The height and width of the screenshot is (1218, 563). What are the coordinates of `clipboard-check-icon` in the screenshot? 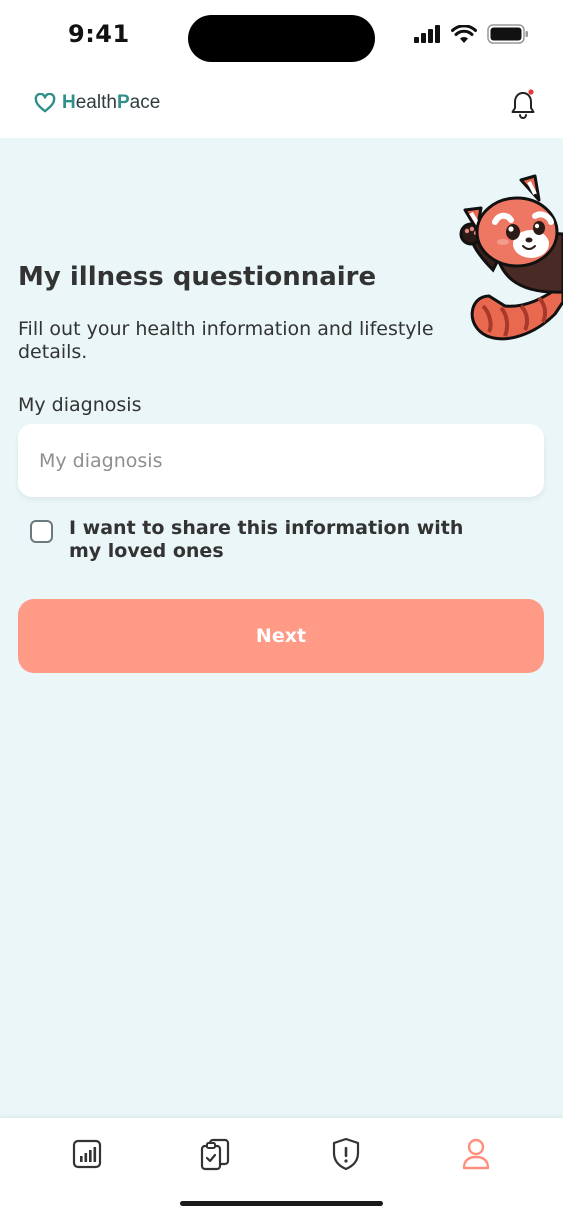 It's located at (215, 1154).